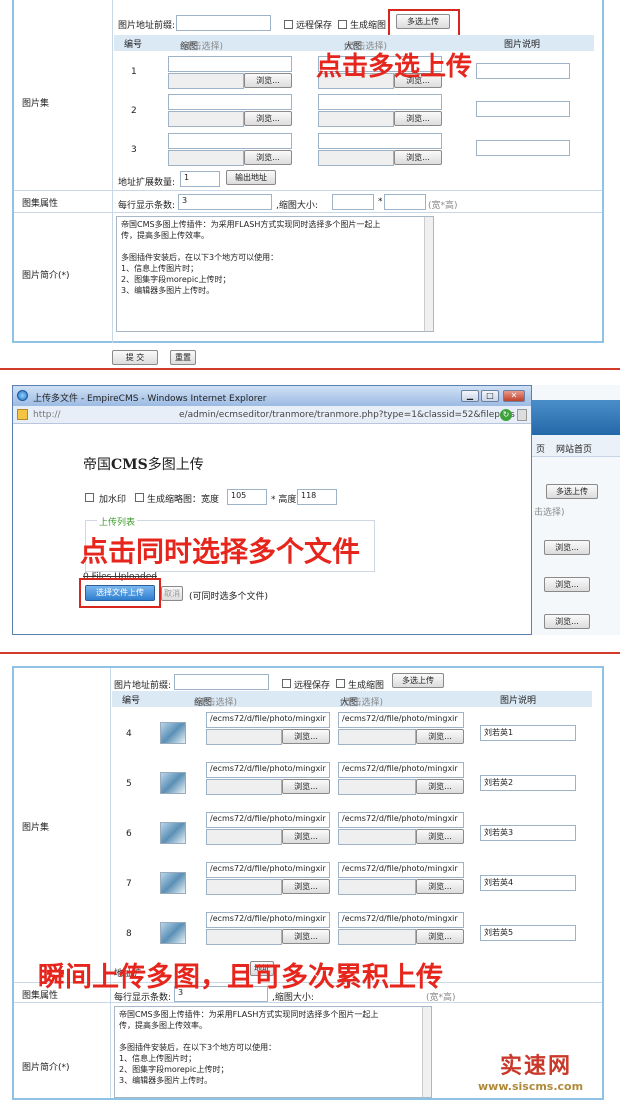 This screenshot has height=1100, width=620. I want to click on ext-count-label: 地址扩展数量:, so click(147, 183).